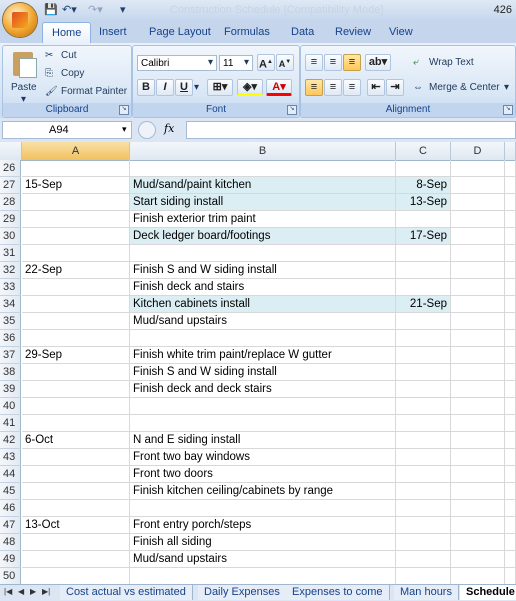 Image resolution: width=516 pixels, height=601 pixels. Describe the element at coordinates (8, 591) in the screenshot. I see `first-sheet-icon: |◀` at that location.